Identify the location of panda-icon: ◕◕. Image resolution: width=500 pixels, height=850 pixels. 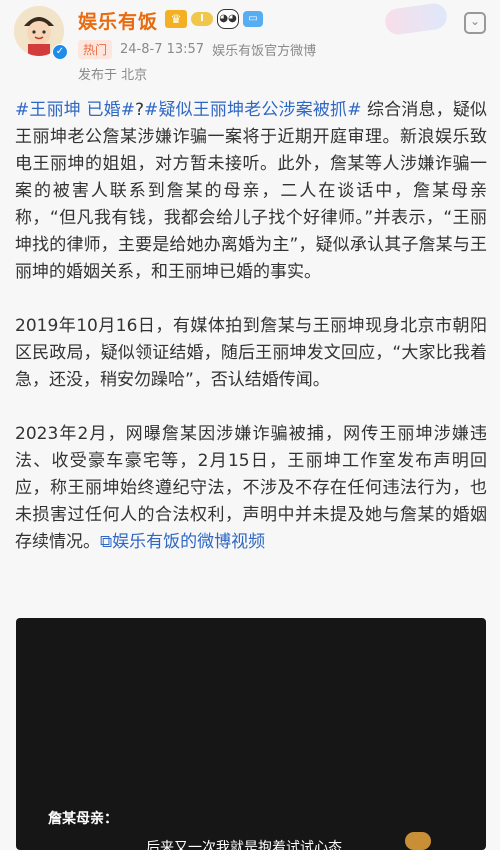
(228, 19).